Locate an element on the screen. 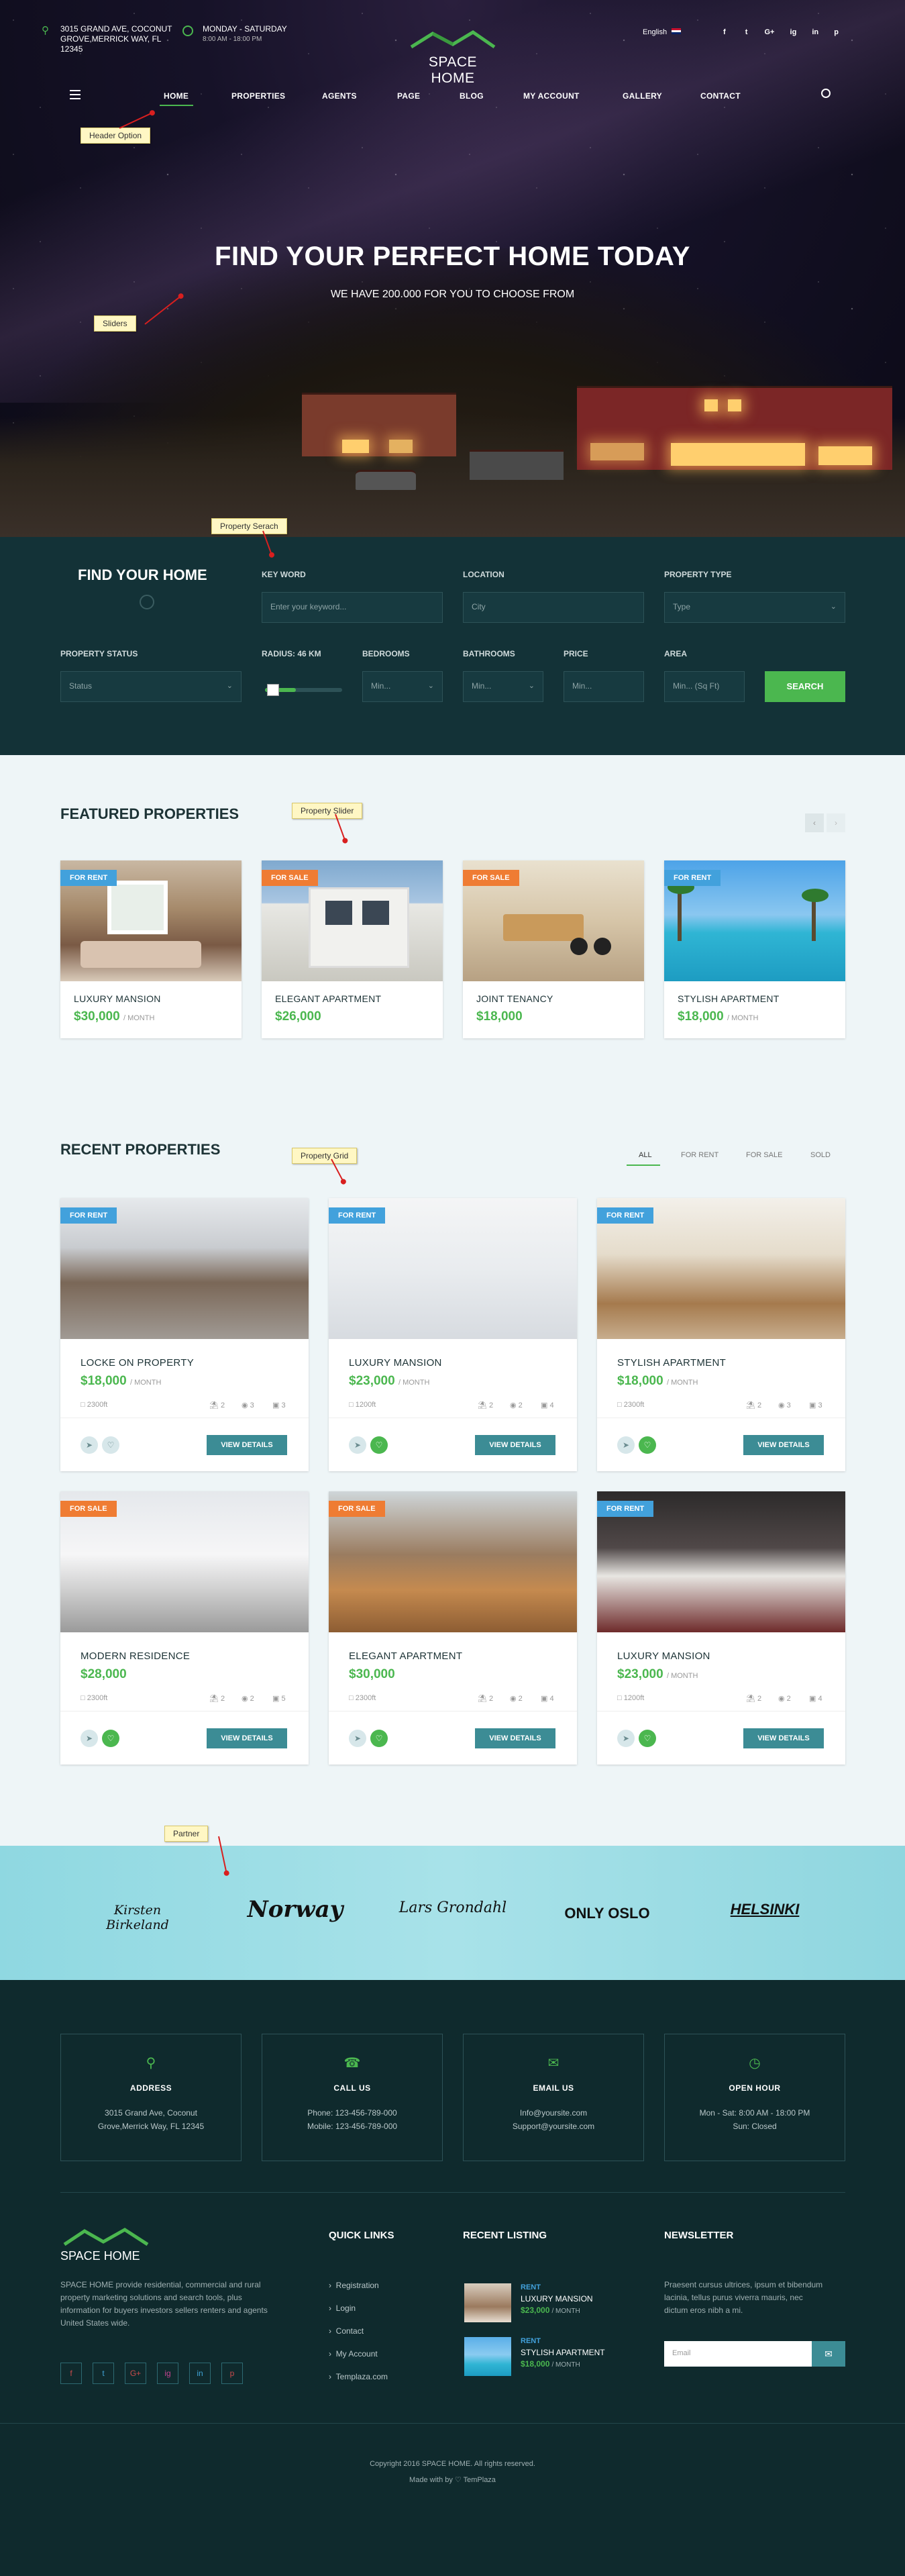 The image size is (905, 2576). featured-card: FOR RENT LUXURY MANSION $30,000 / MONTH is located at coordinates (151, 949).